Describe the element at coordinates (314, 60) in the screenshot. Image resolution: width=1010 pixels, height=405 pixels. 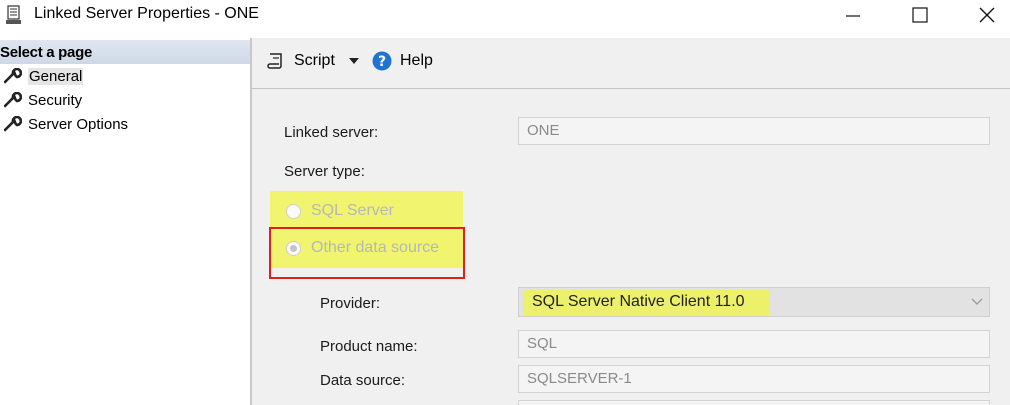
I see `script-label: Script` at that location.